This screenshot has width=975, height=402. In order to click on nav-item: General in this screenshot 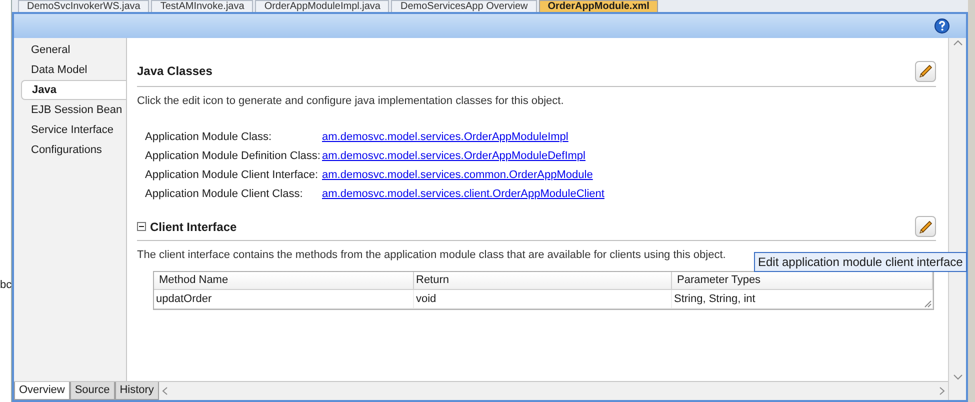, I will do `click(73, 50)`.